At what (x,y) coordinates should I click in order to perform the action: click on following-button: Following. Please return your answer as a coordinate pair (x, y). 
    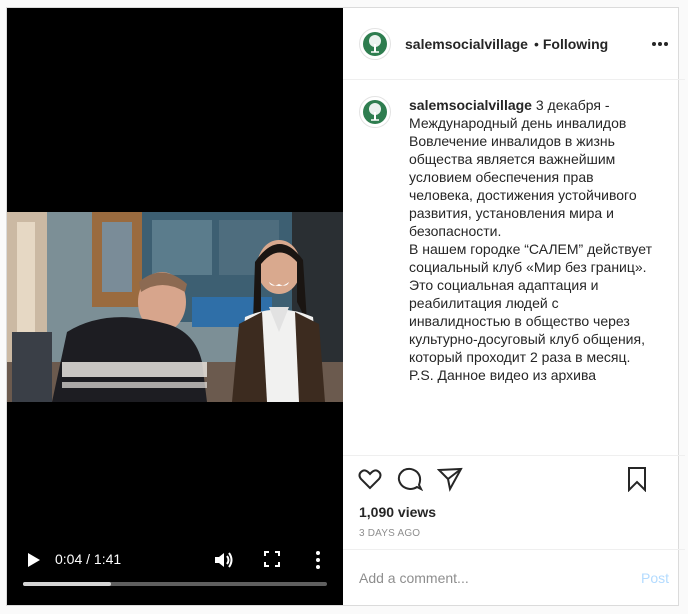
    Looking at the image, I should click on (575, 44).